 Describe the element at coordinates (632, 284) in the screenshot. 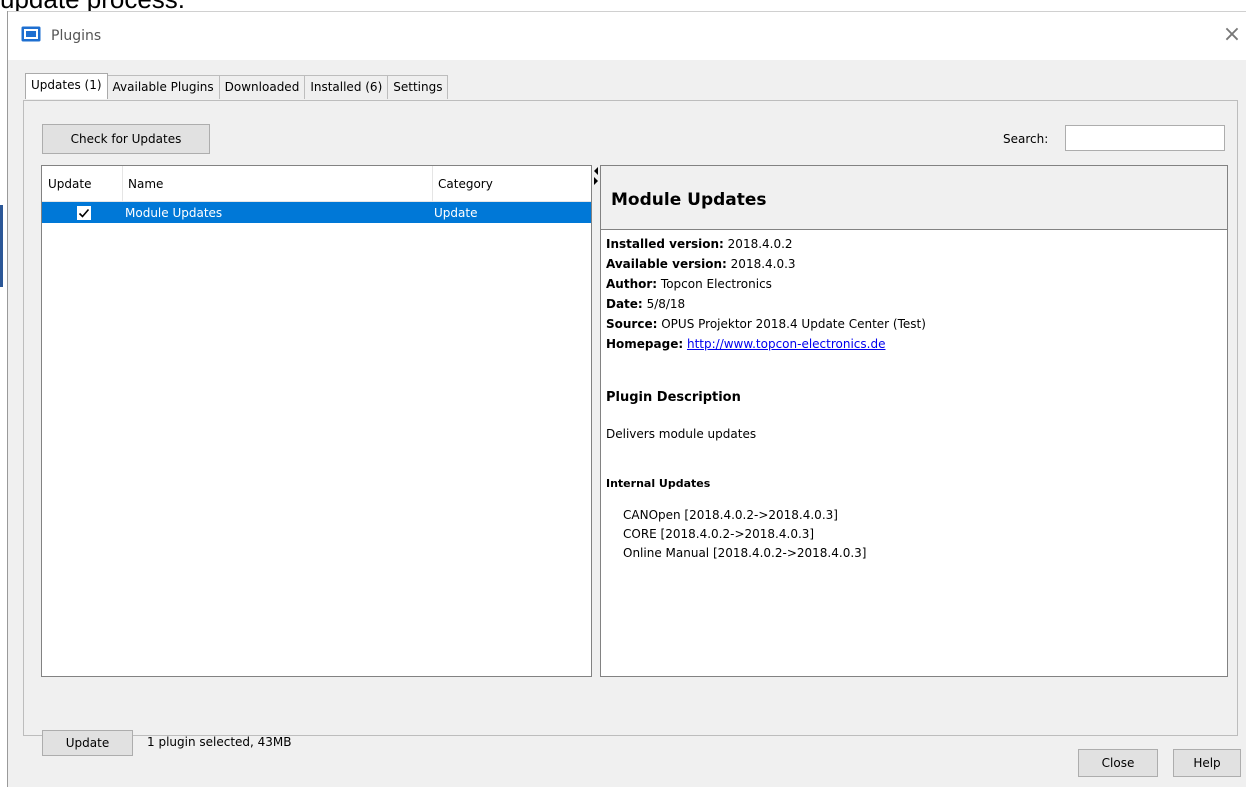

I see `author-label: Author:` at that location.